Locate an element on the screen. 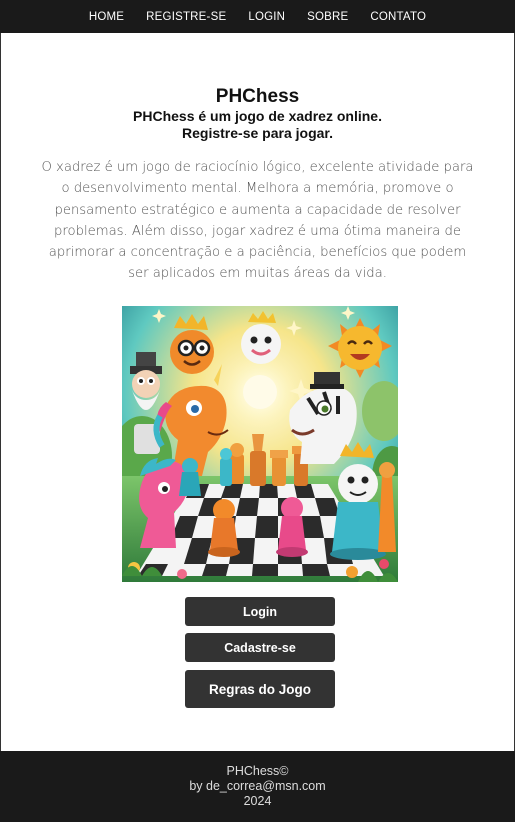 This screenshot has height=822, width=515. subtitle-line-2: Registre-se para jogar. is located at coordinates (257, 133).